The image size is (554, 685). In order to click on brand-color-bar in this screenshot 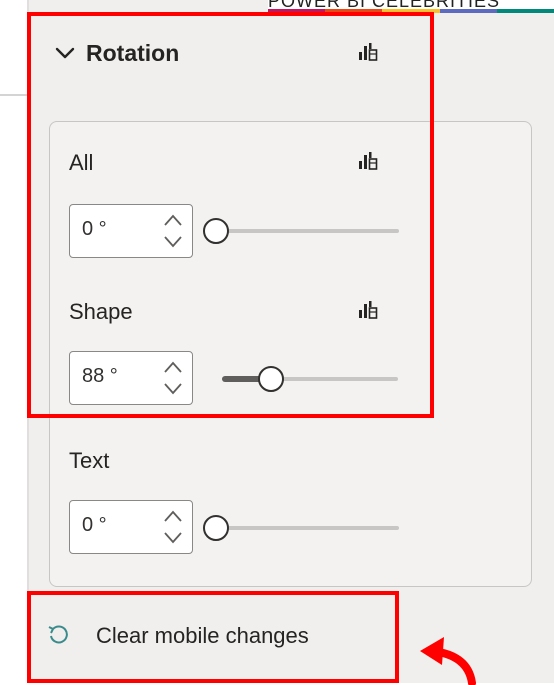, I will do `click(411, 11)`.